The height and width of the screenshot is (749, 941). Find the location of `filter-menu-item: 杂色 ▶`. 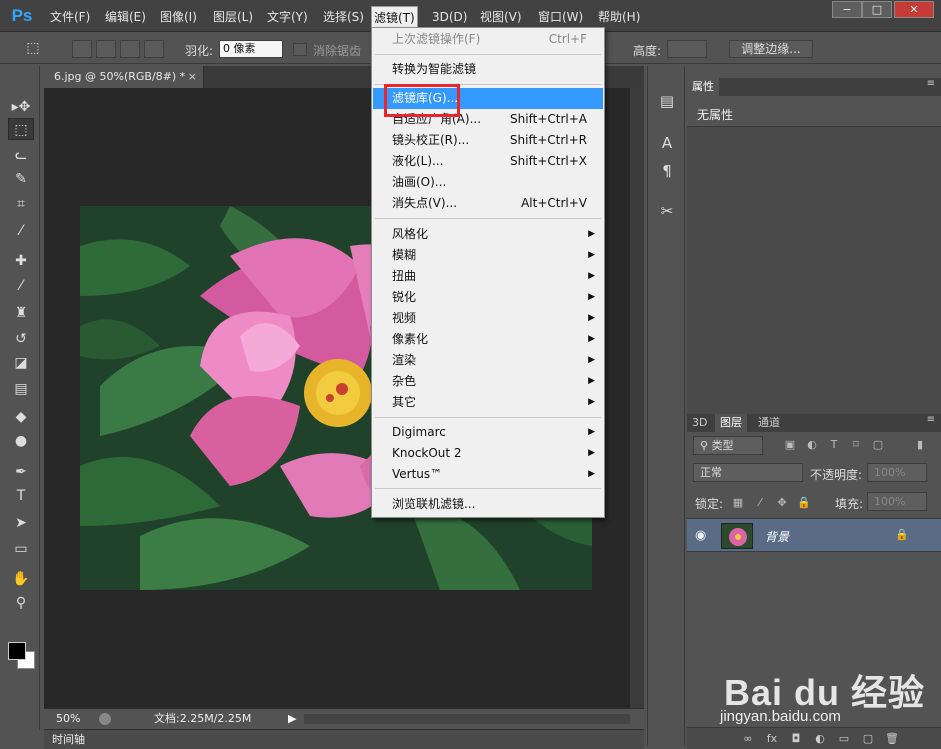

filter-menu-item: 杂色 ▶ is located at coordinates (488, 381).